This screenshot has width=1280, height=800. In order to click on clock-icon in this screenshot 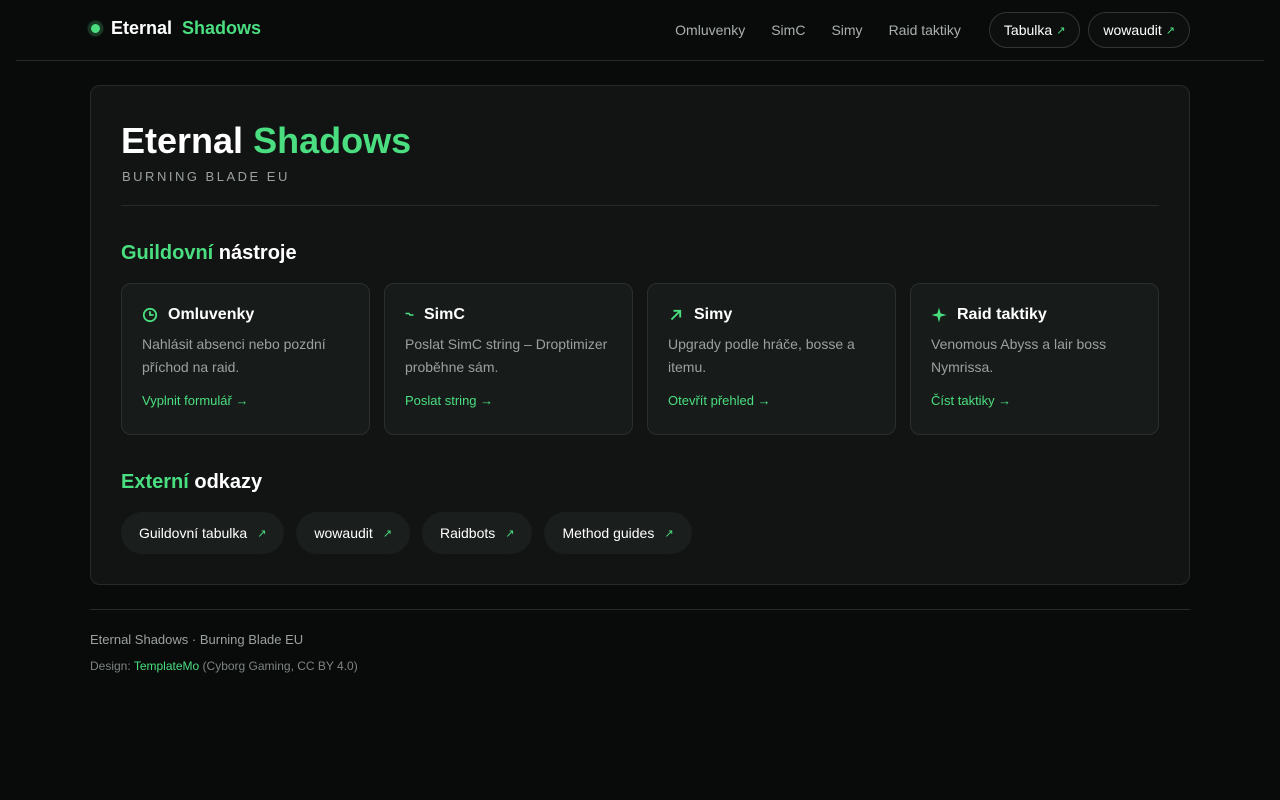, I will do `click(150, 315)`.